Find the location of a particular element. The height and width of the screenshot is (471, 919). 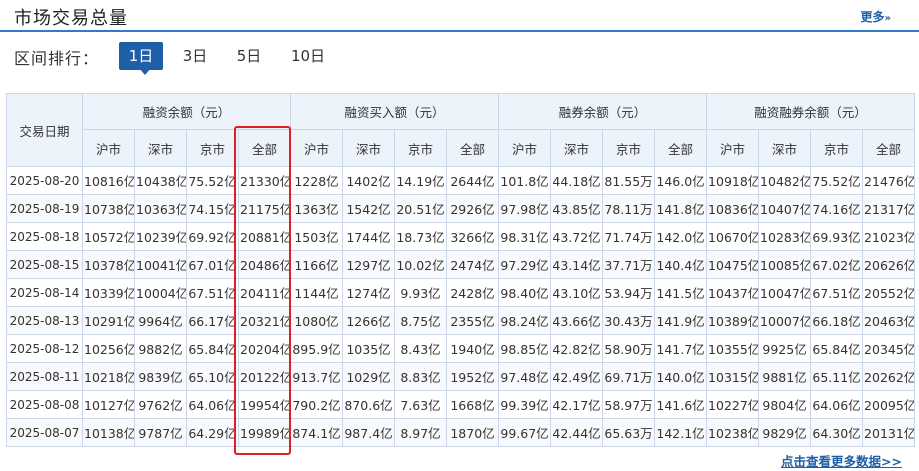

value-cell: 1080亿 is located at coordinates (317, 320).